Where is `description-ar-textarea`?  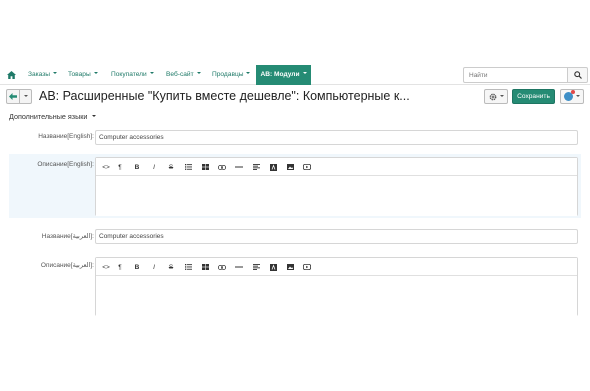 description-ar-textarea is located at coordinates (336, 296).